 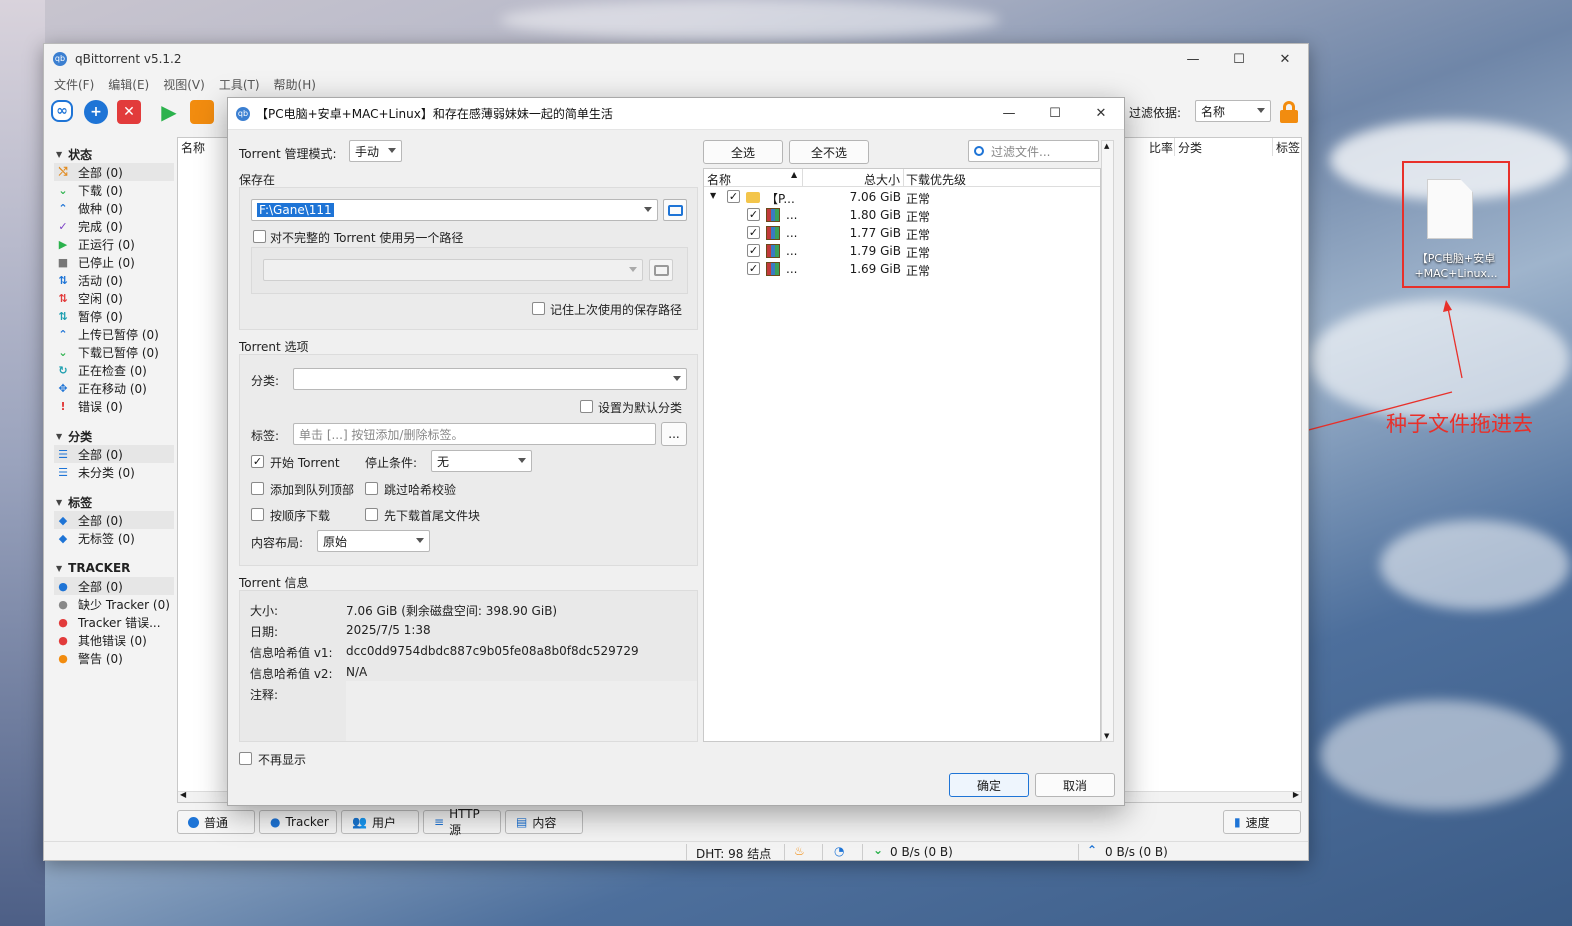 I want to click on maximize-button: ☐, so click(x=1239, y=59).